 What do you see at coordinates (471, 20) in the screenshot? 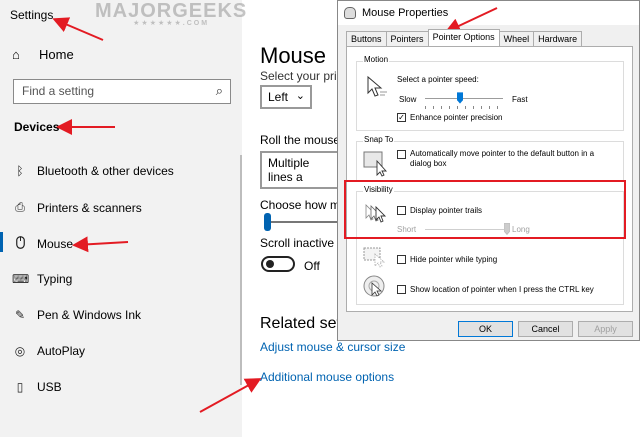
I see `arrow-pointer-options` at bounding box center [471, 20].